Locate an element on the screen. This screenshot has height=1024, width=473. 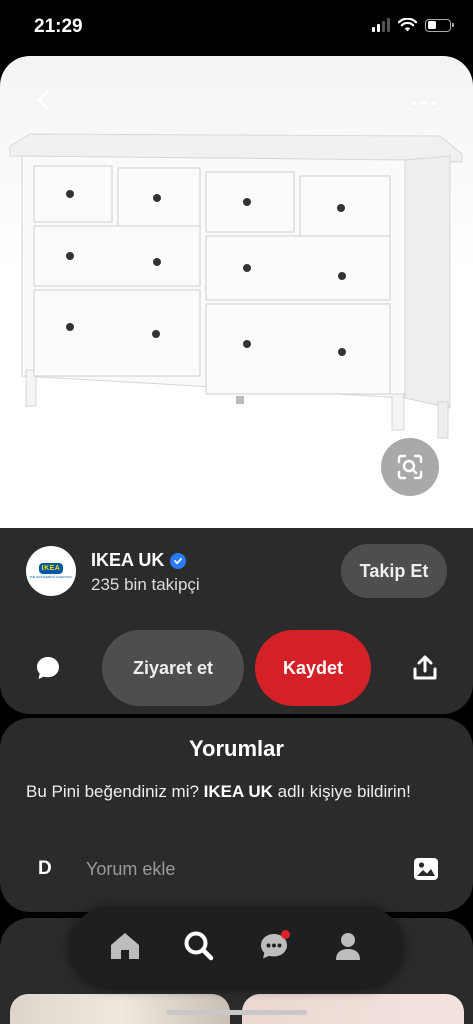
back-icon is located at coordinates (43, 100).